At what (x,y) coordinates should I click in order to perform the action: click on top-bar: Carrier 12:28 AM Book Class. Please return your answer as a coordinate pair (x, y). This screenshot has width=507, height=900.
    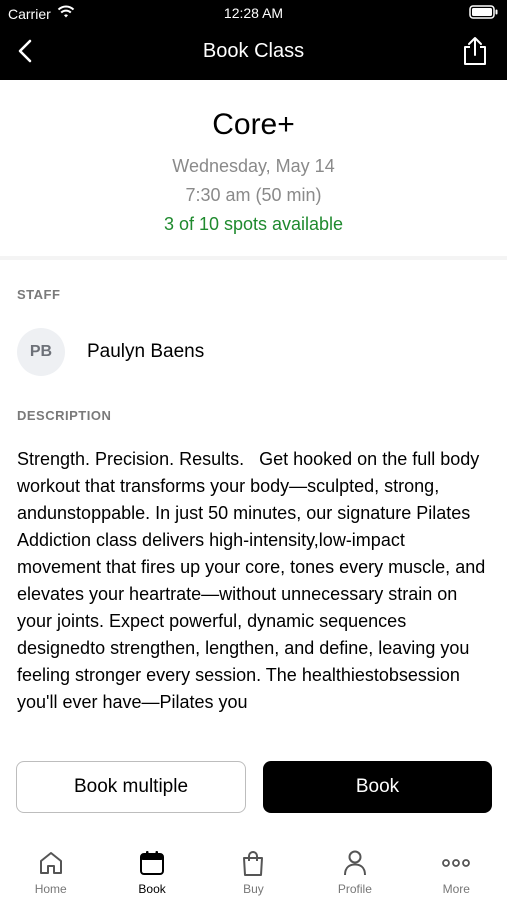
    Looking at the image, I should click on (253, 40).